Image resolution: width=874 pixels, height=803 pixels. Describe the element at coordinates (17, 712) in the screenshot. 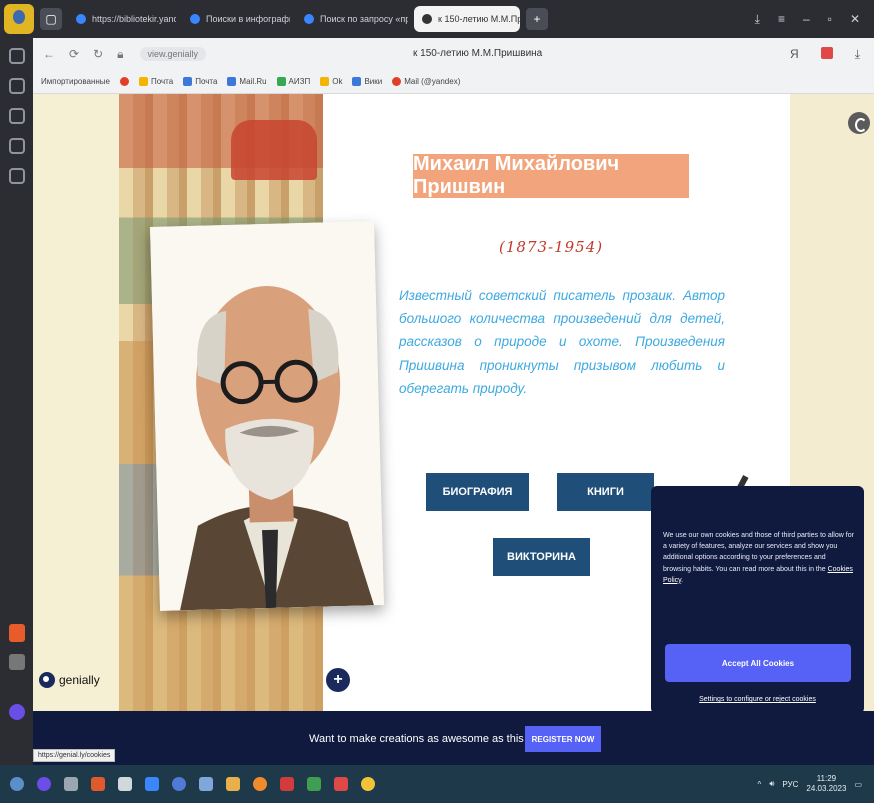

I see `alice-icon` at that location.